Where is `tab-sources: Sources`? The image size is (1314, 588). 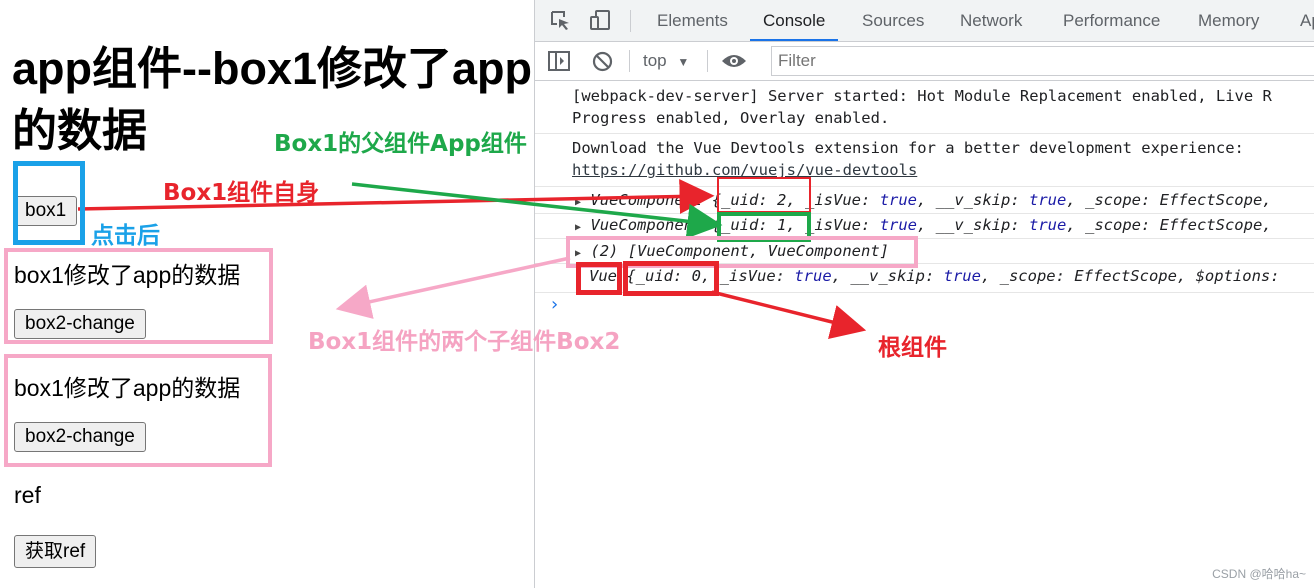
tab-sources: Sources is located at coordinates (893, 20).